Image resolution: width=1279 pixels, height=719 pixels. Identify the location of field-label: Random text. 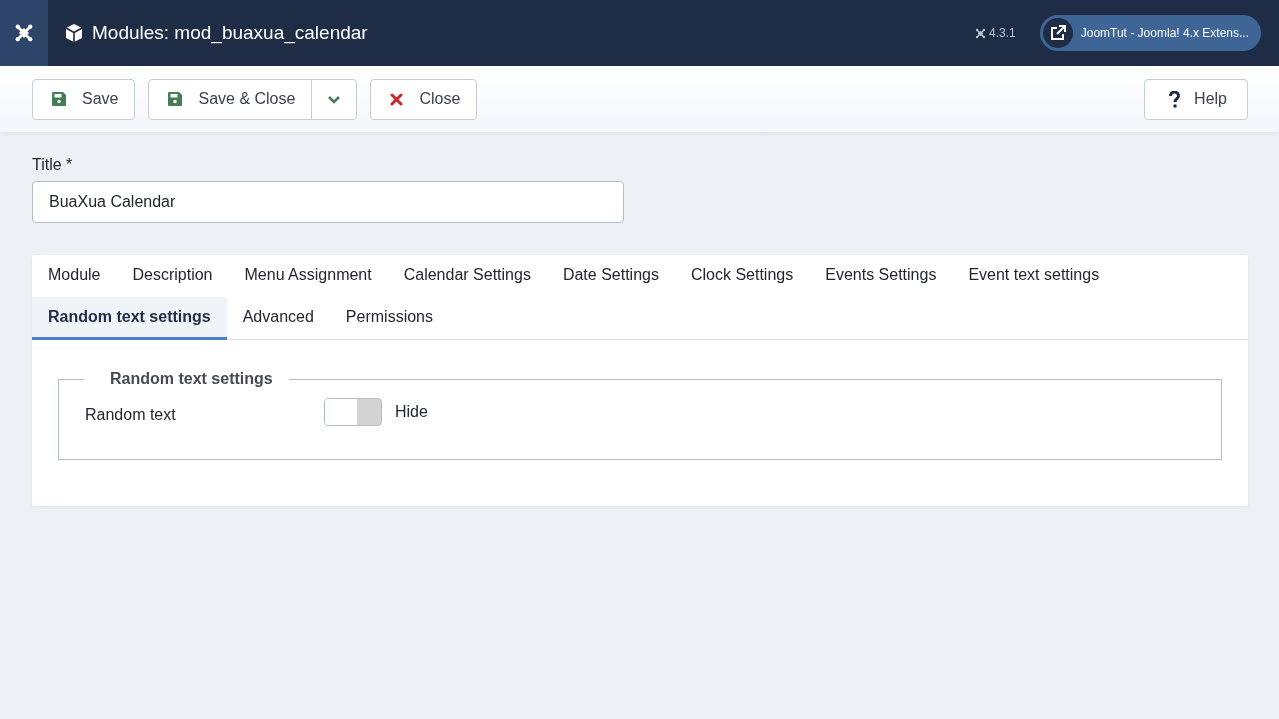
(131, 415).